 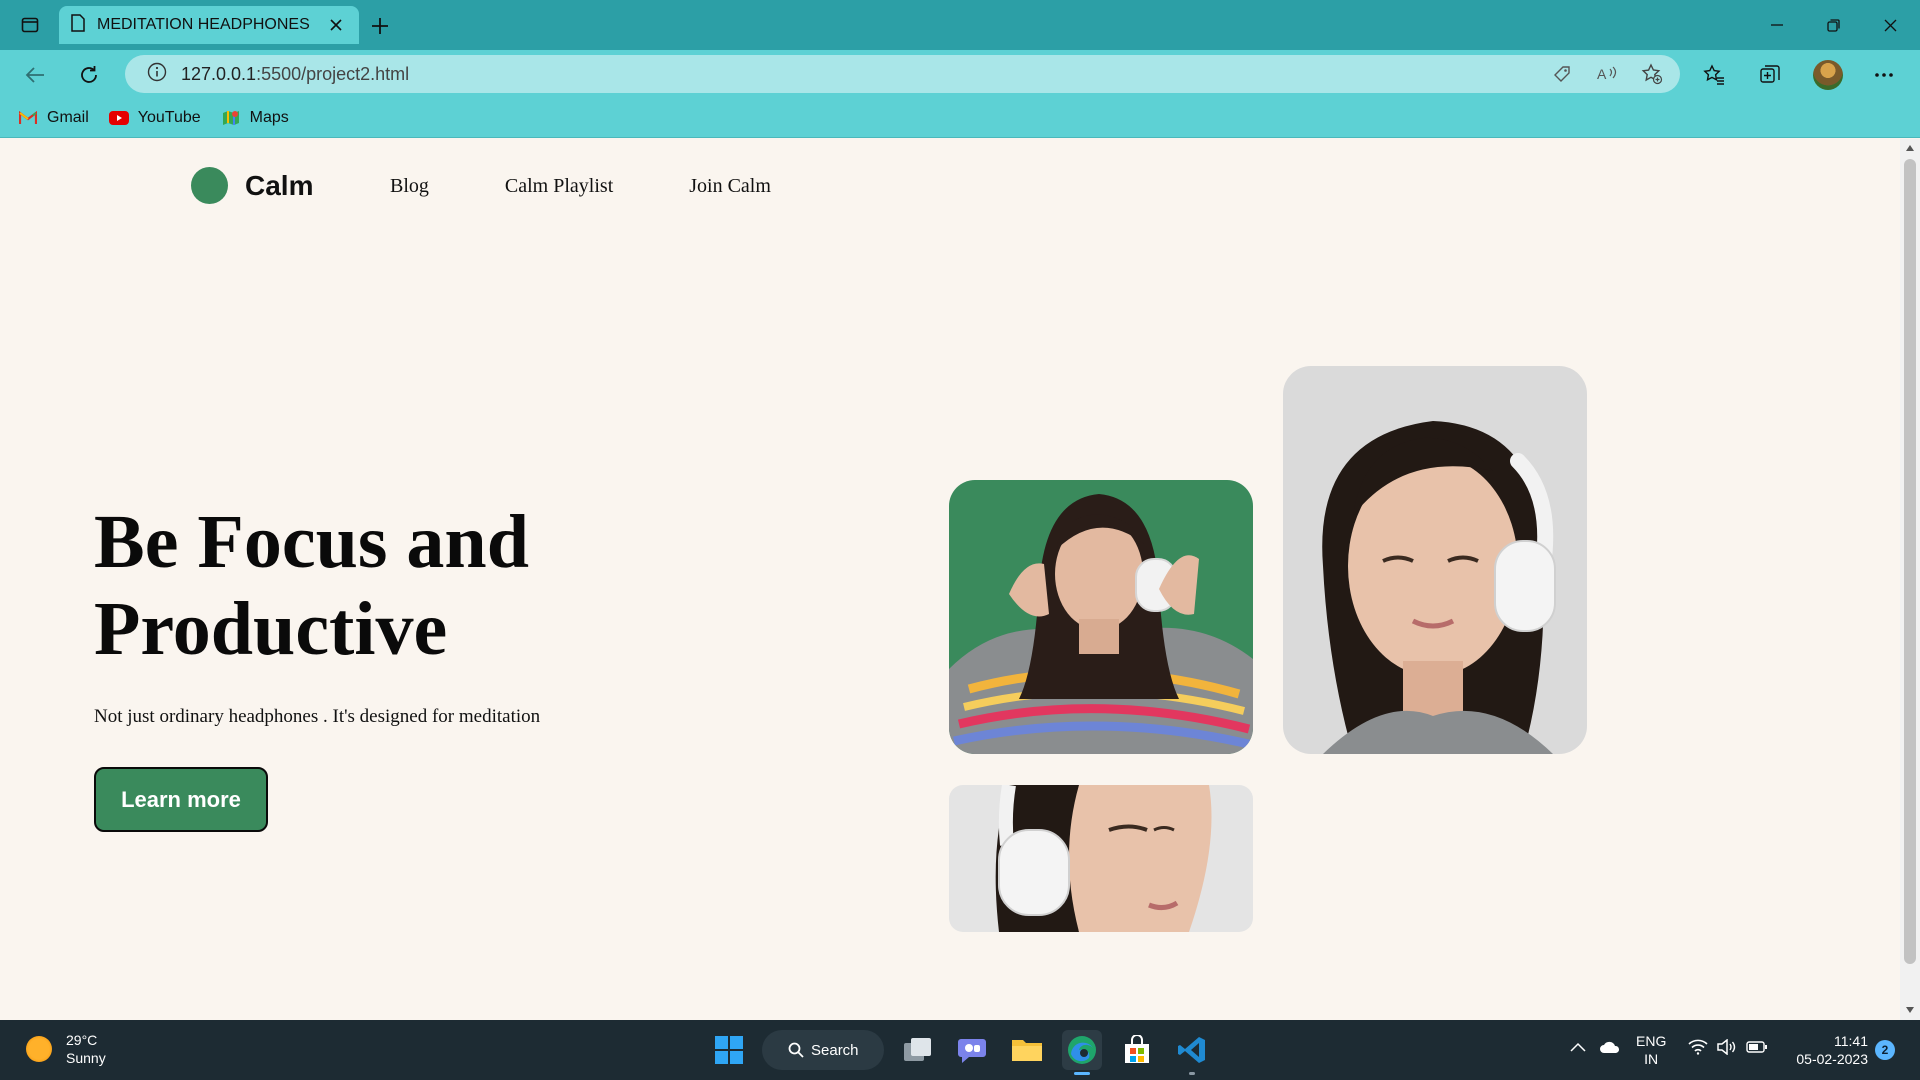 What do you see at coordinates (1192, 1073) in the screenshot?
I see `running-app-indicator` at bounding box center [1192, 1073].